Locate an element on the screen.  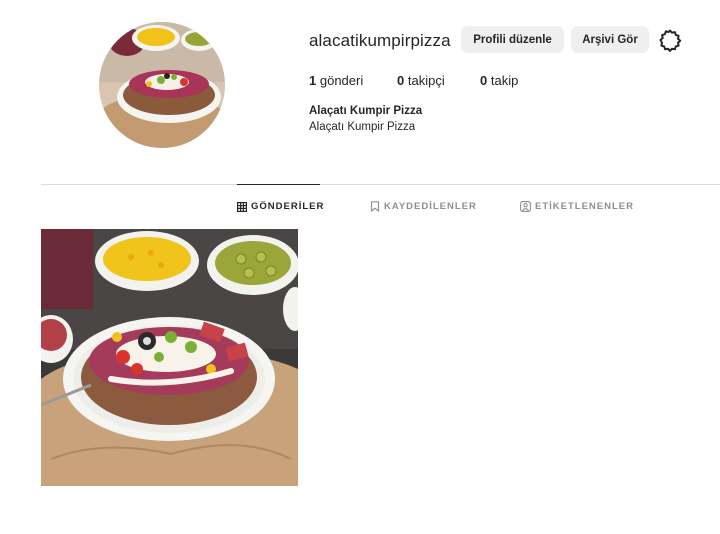
stat-followers: 0 takipçi is located at coordinates (421, 80).